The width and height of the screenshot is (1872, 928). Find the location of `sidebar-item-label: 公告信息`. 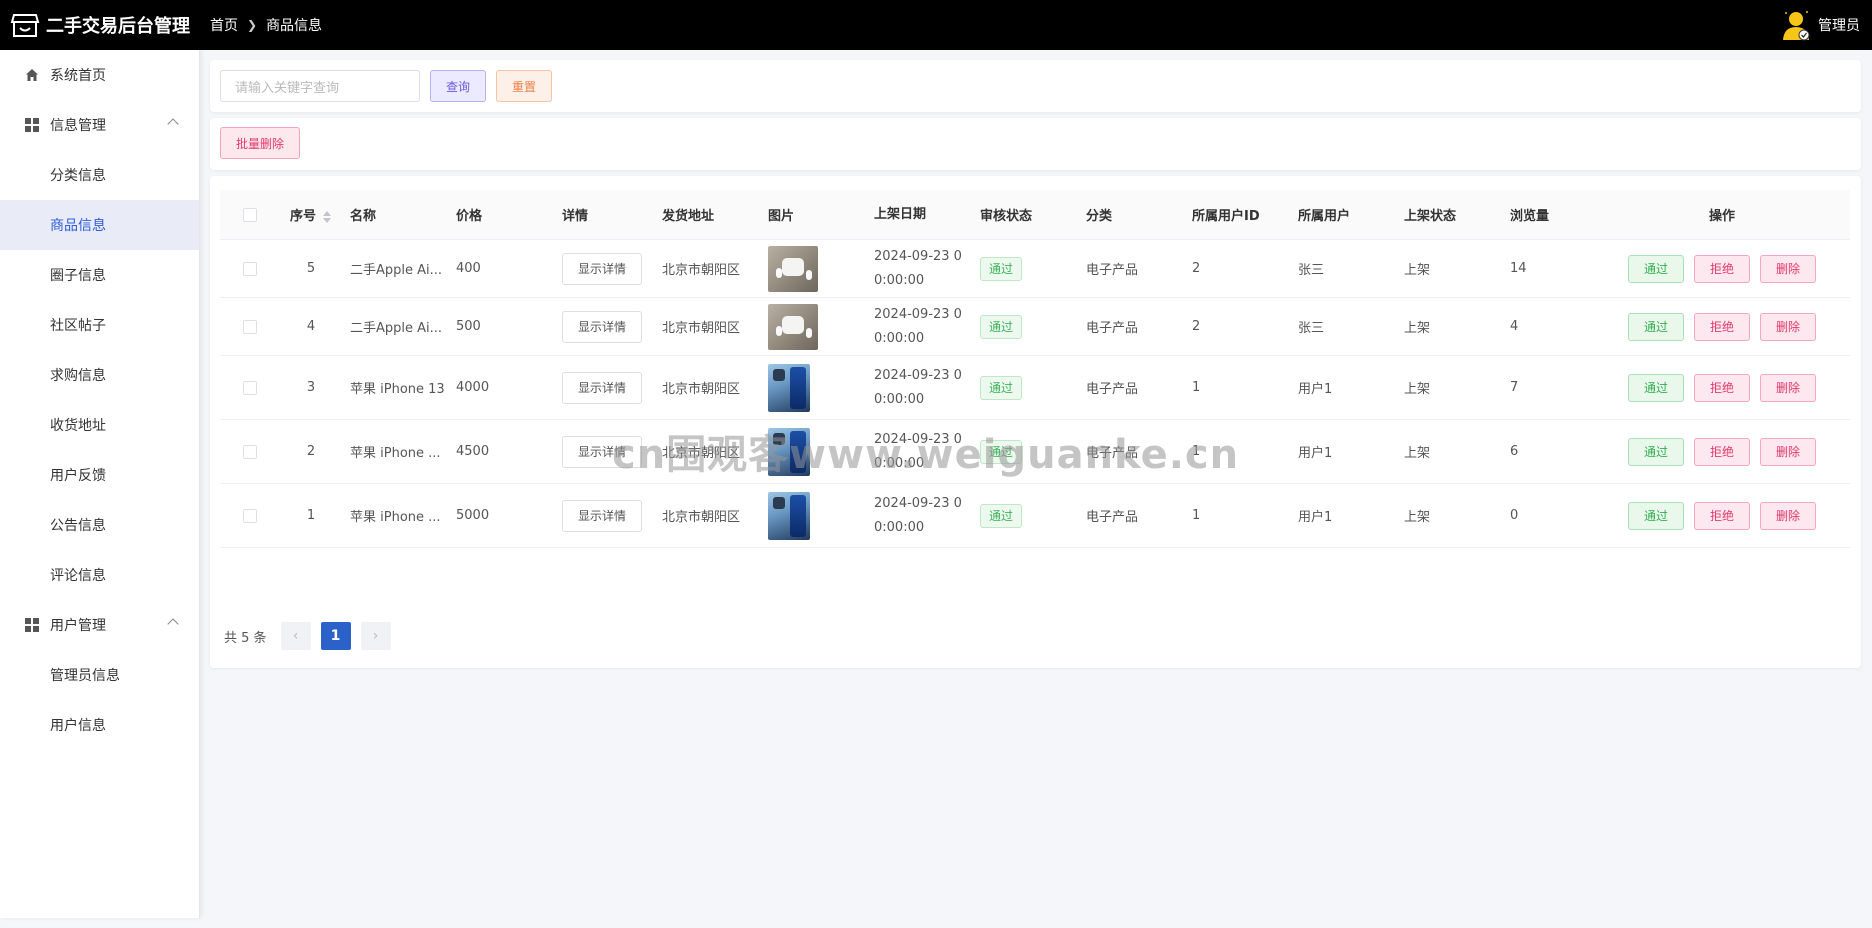

sidebar-item-label: 公告信息 is located at coordinates (78, 526).